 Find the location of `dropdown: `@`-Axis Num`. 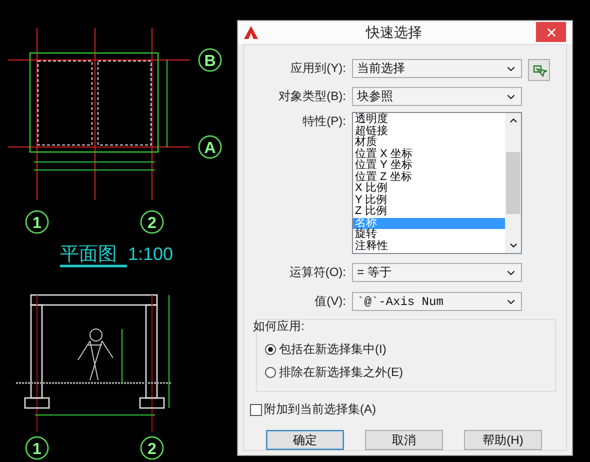

dropdown: `@`-Axis Num is located at coordinates (437, 301).